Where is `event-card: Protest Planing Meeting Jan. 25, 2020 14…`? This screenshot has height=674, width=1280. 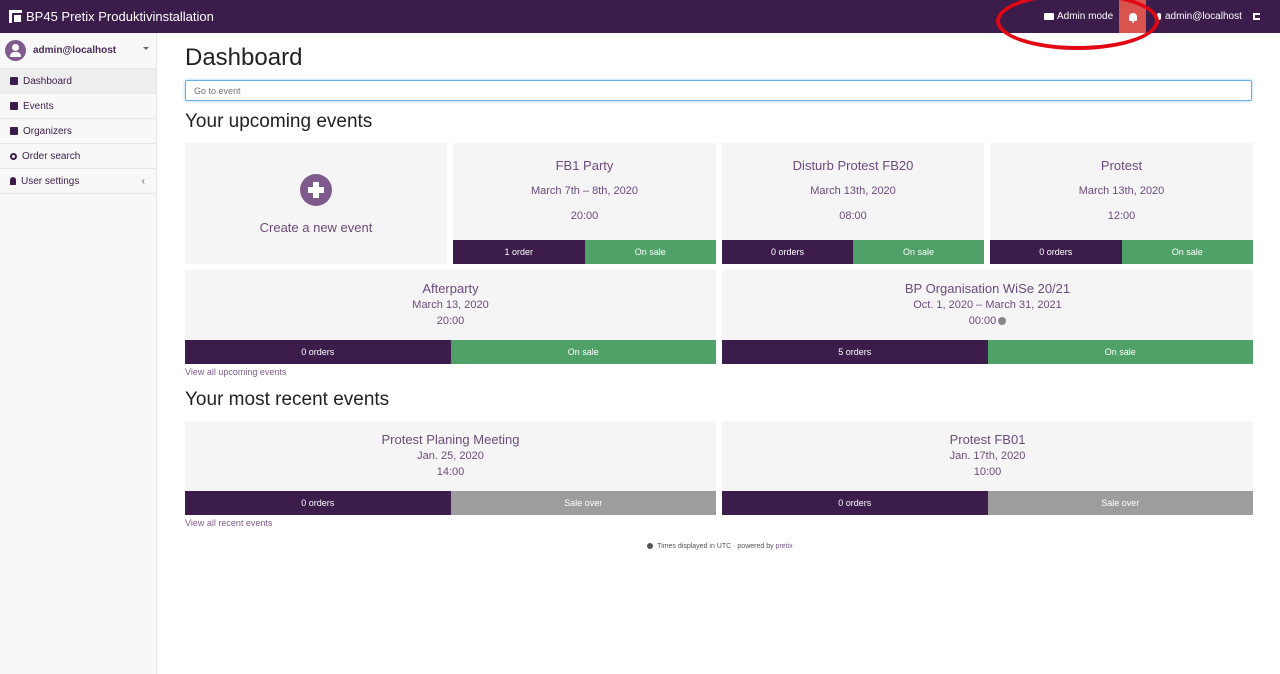
event-card: Protest Planing Meeting Jan. 25, 2020 14… is located at coordinates (450, 468).